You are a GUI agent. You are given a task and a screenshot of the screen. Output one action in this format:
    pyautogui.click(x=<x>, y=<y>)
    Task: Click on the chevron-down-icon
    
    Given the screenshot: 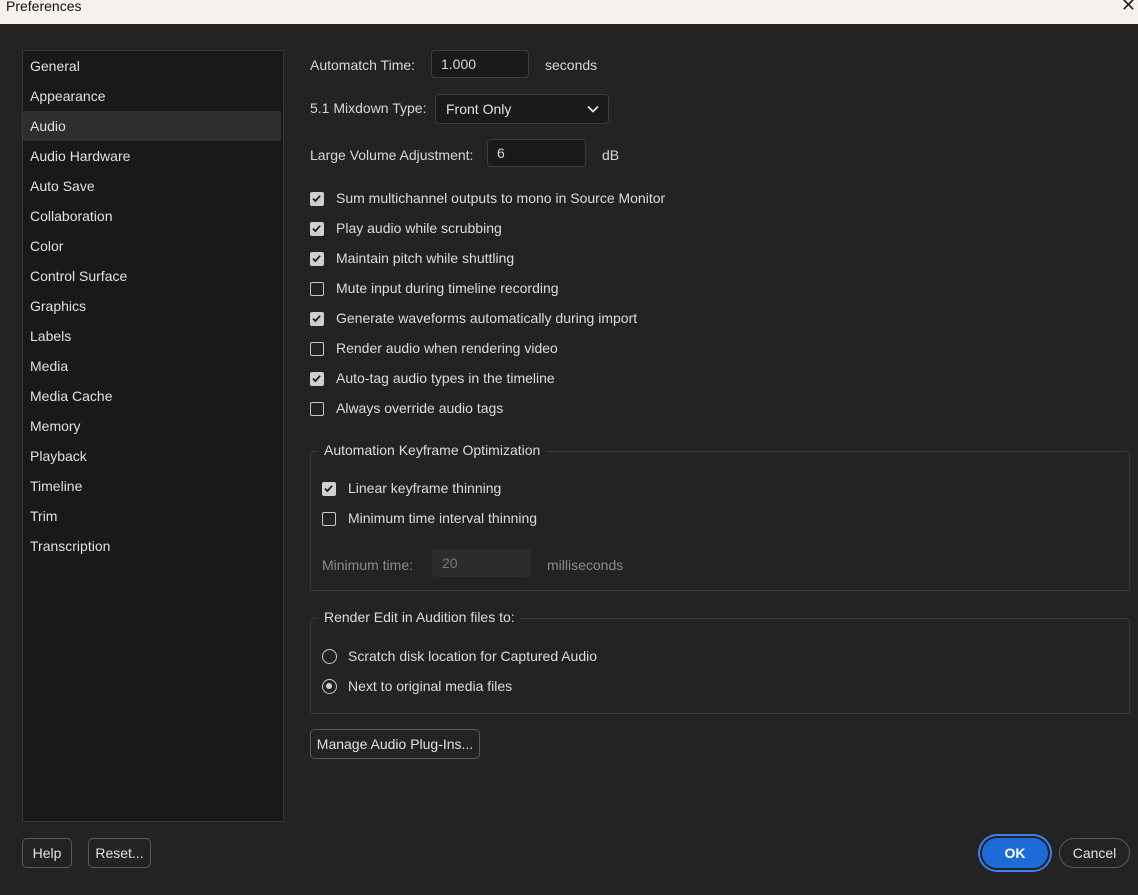 What is the action you would take?
    pyautogui.click(x=593, y=109)
    